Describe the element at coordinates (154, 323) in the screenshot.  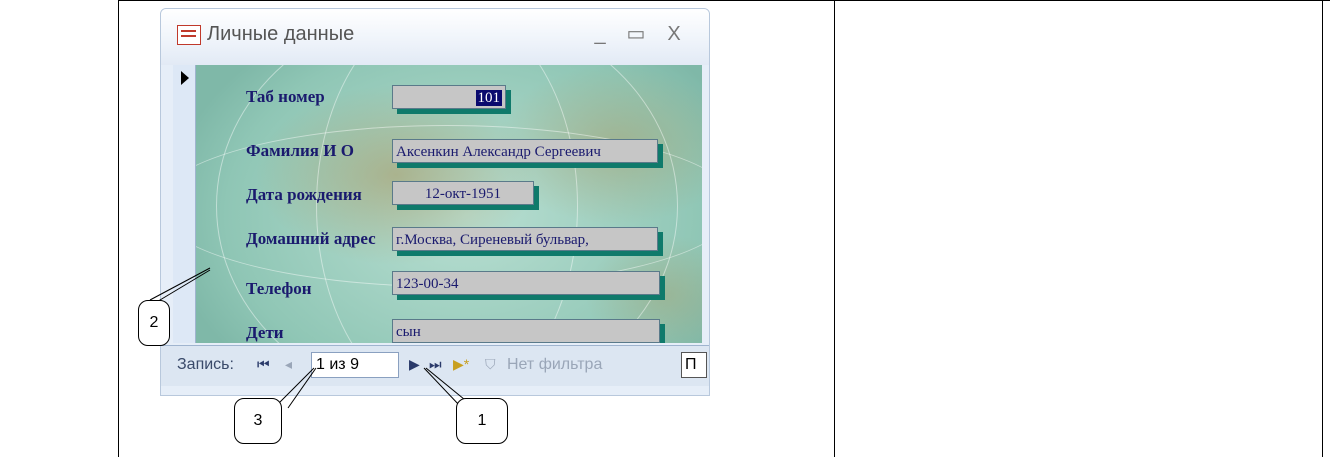
I see `callout-2: 2` at that location.